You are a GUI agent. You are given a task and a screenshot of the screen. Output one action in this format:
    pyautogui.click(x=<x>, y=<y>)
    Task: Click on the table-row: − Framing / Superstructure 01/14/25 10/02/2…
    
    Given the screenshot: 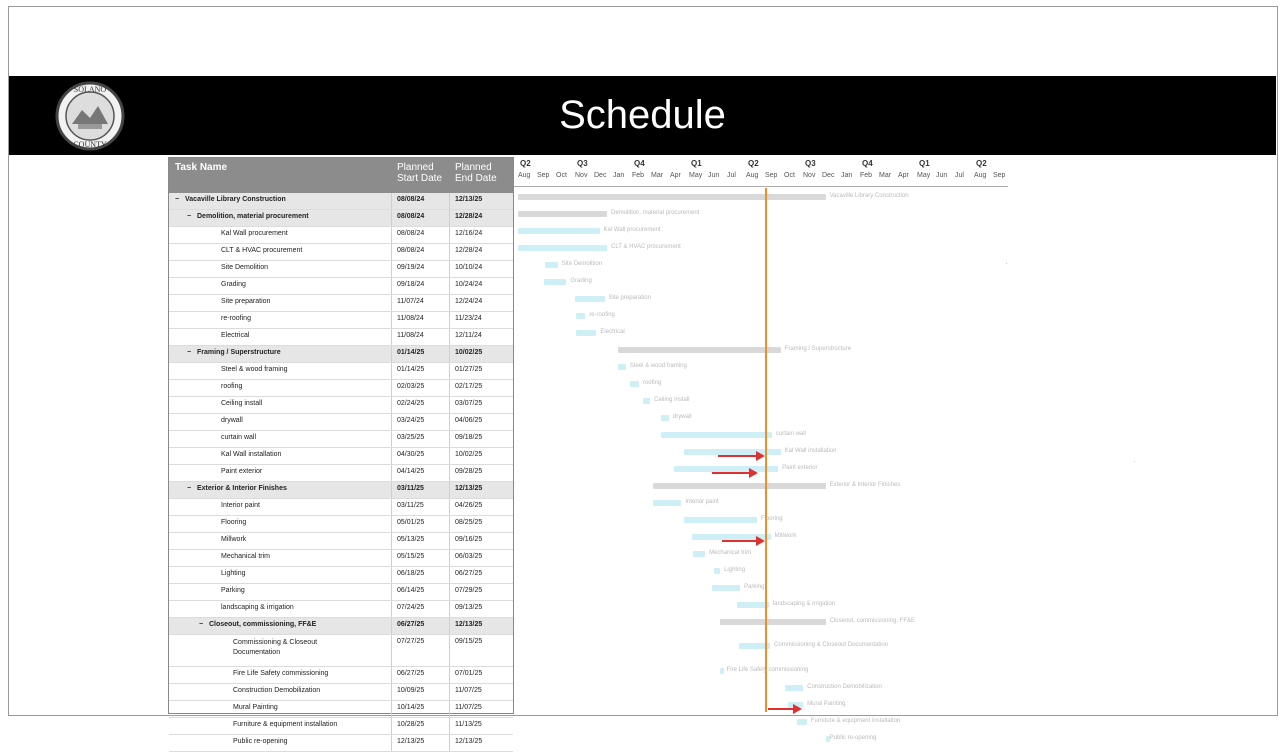 What is the action you would take?
    pyautogui.click(x=341, y=354)
    